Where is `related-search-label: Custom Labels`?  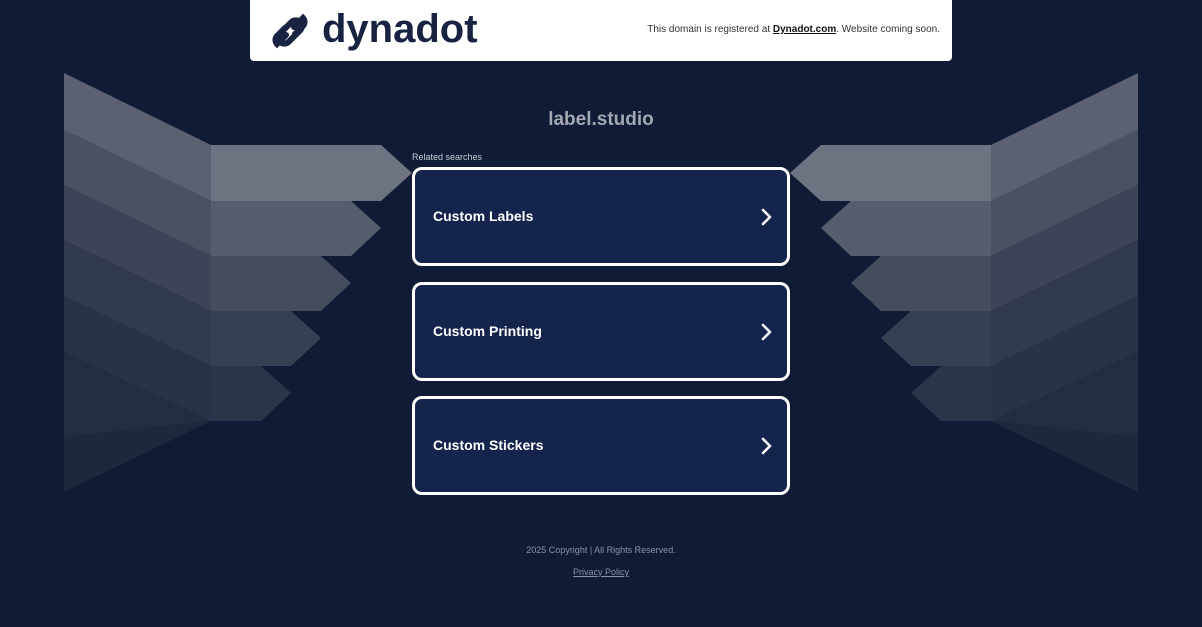 related-search-label: Custom Labels is located at coordinates (483, 216).